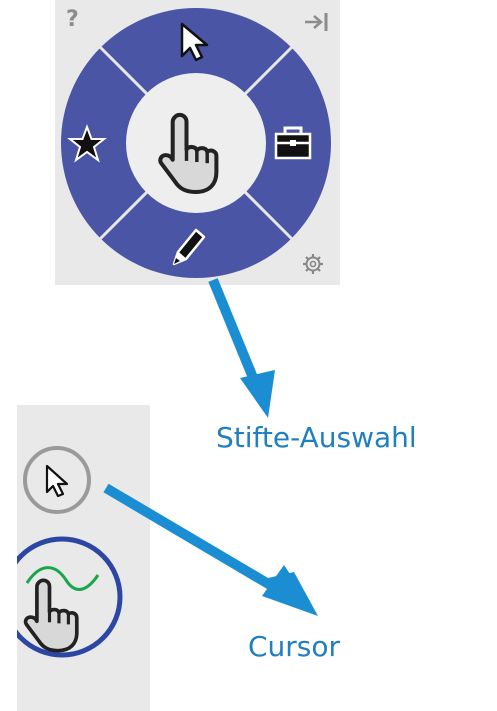 The height and width of the screenshot is (711, 497). What do you see at coordinates (210, 549) in the screenshot?
I see `annotation-arrow-cursor` at bounding box center [210, 549].